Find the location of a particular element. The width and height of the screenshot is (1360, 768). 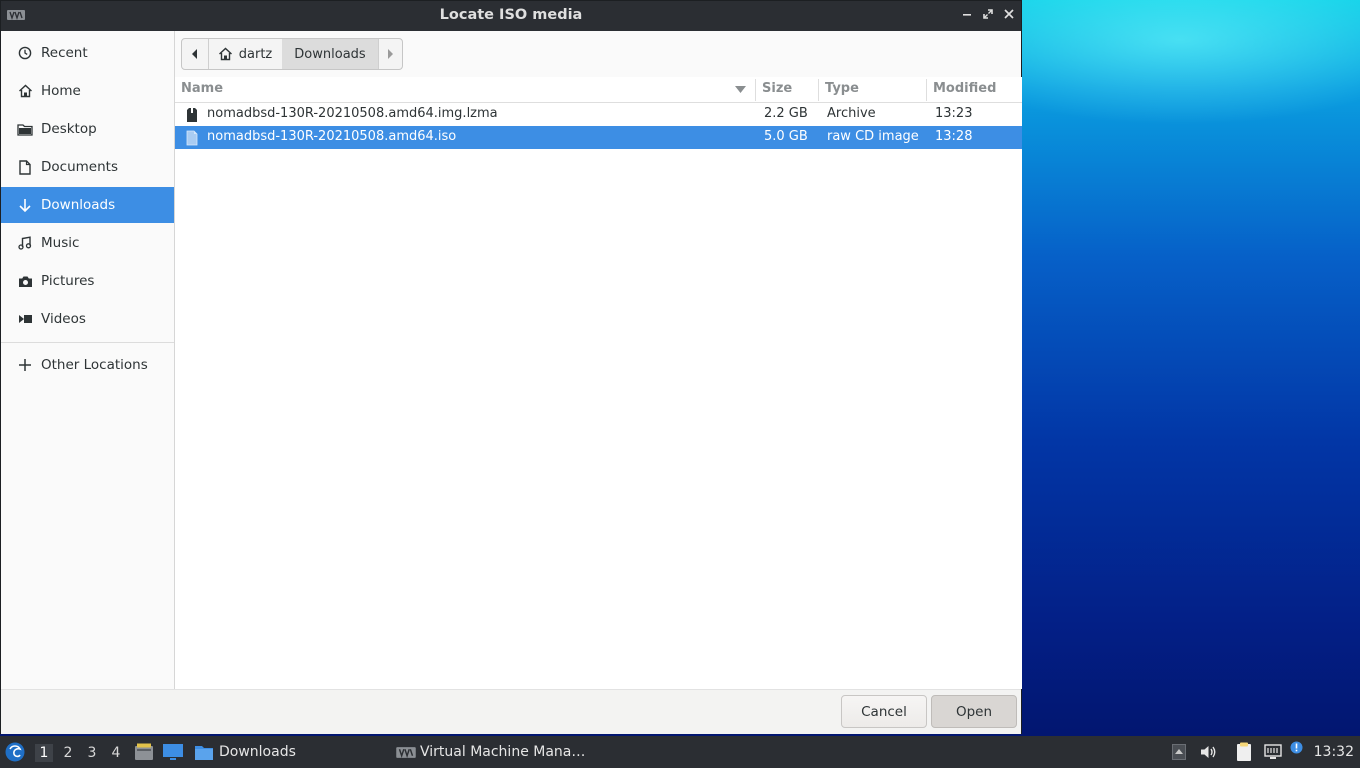

file-modified: 13:28 is located at coordinates (954, 136).